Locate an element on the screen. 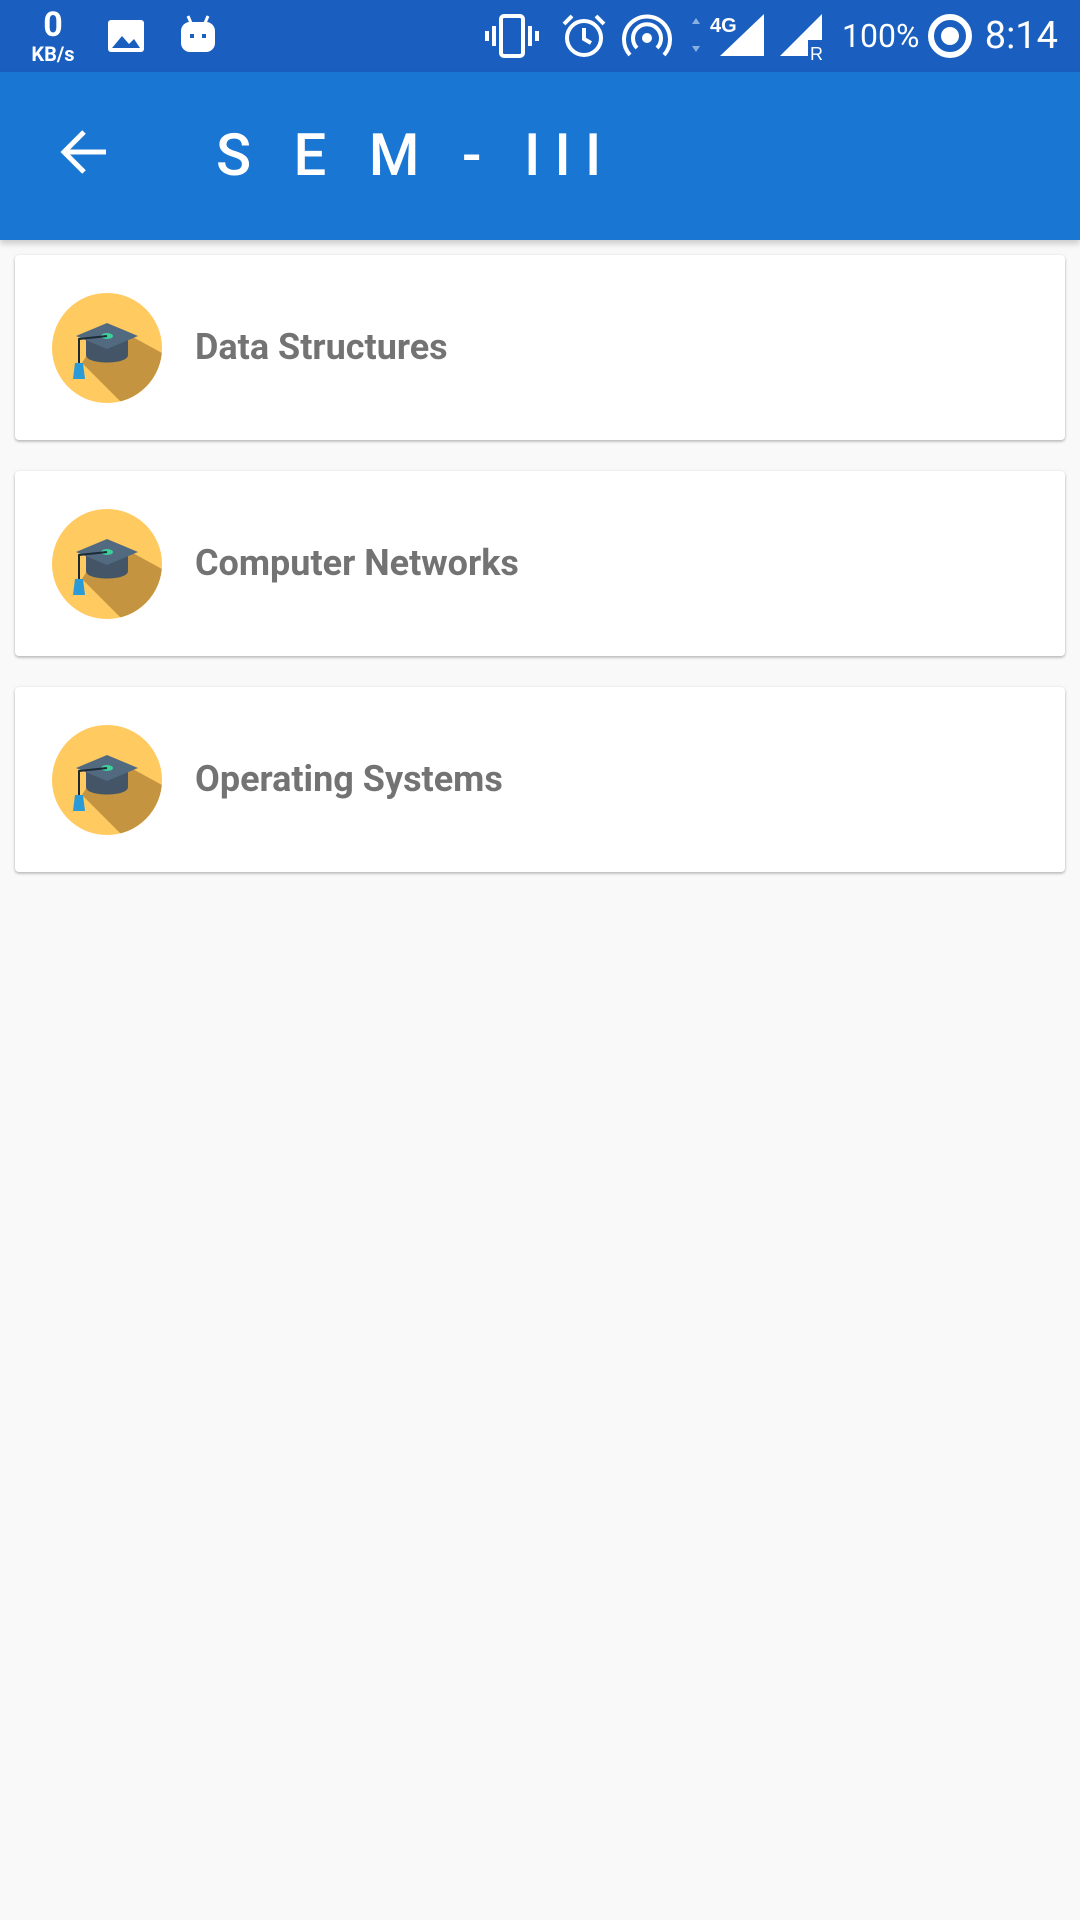  battery-percent: 100% is located at coordinates (881, 36).